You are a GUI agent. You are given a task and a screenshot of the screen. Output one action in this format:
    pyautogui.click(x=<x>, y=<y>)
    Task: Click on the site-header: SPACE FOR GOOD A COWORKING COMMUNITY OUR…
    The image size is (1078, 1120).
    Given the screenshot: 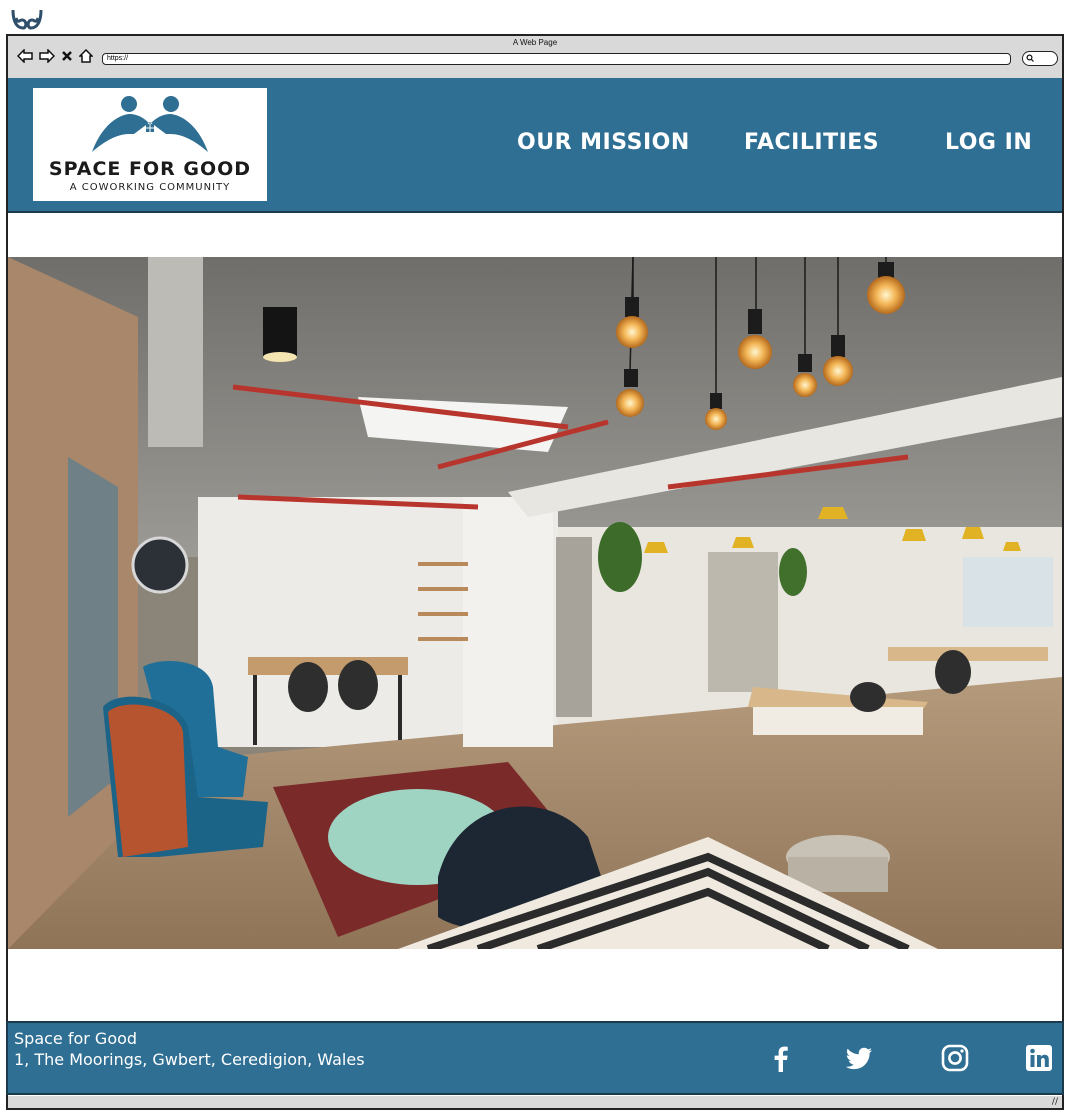 What is the action you would take?
    pyautogui.click(x=535, y=145)
    